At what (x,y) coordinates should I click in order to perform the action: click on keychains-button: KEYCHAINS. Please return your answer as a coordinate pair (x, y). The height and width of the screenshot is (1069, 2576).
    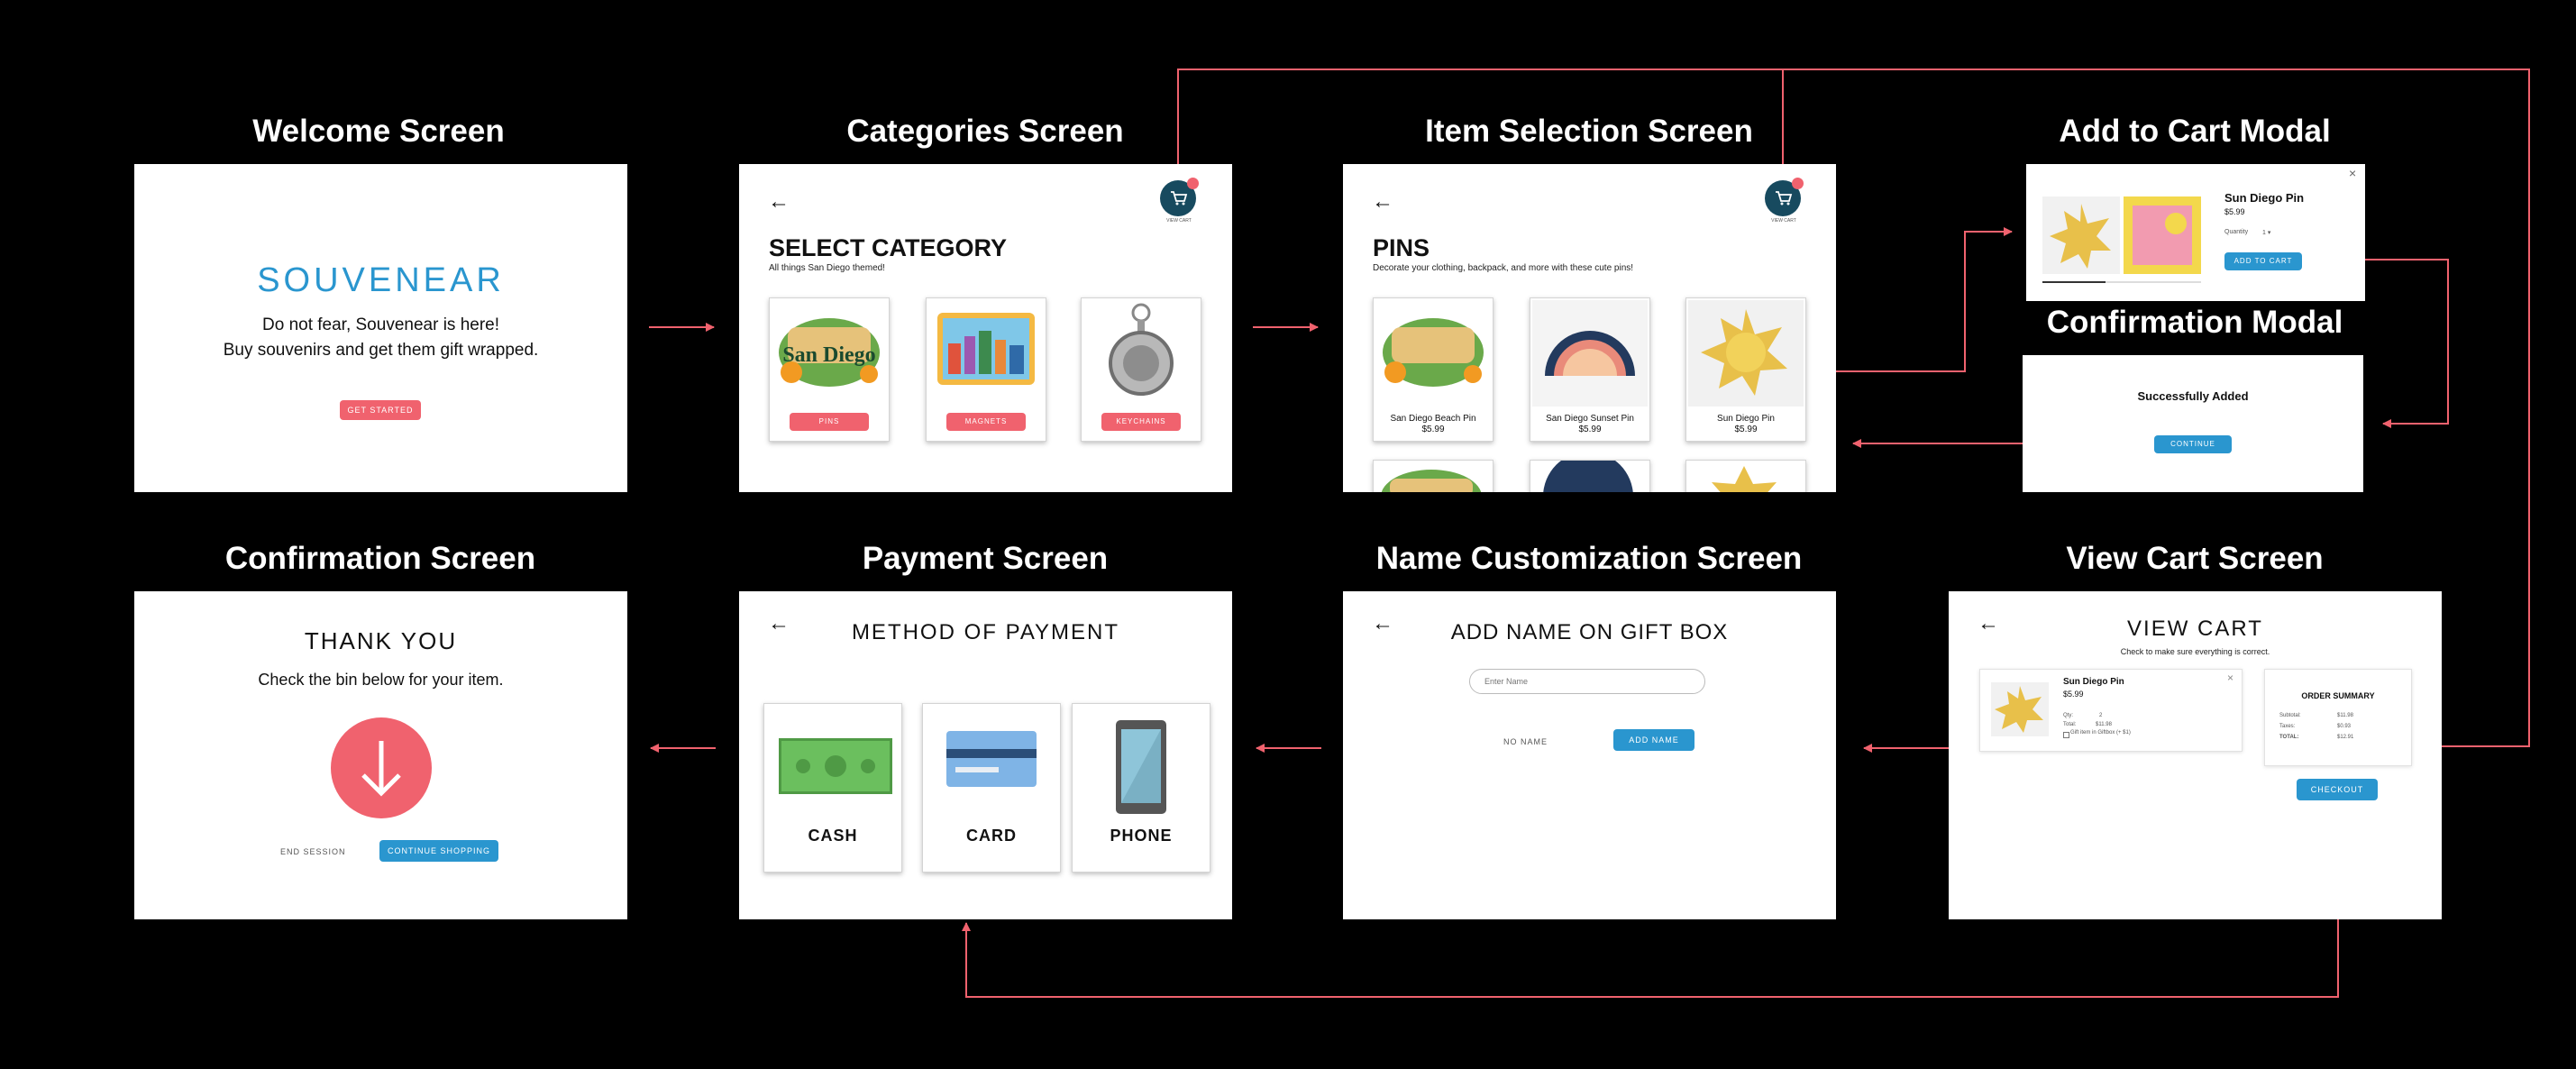
    Looking at the image, I should click on (1141, 422).